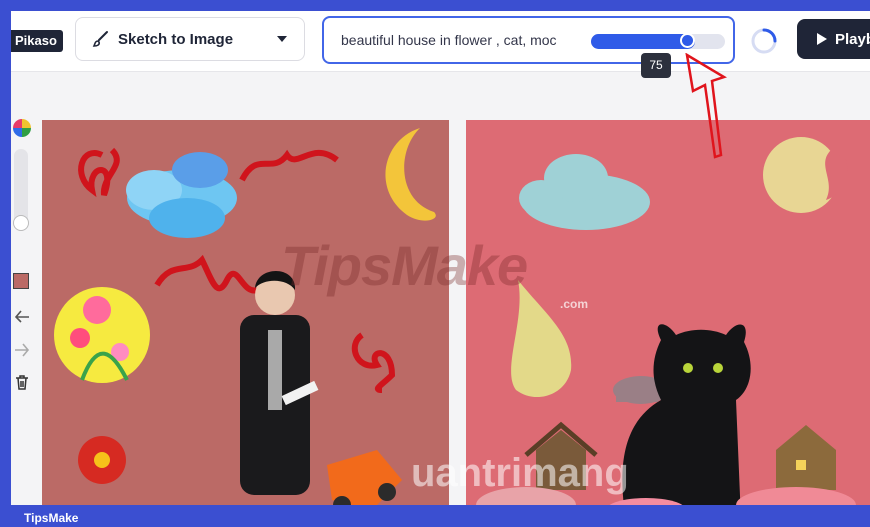 The image size is (870, 527). Describe the element at coordinates (833, 39) in the screenshot. I see `play-button: Playb` at that location.